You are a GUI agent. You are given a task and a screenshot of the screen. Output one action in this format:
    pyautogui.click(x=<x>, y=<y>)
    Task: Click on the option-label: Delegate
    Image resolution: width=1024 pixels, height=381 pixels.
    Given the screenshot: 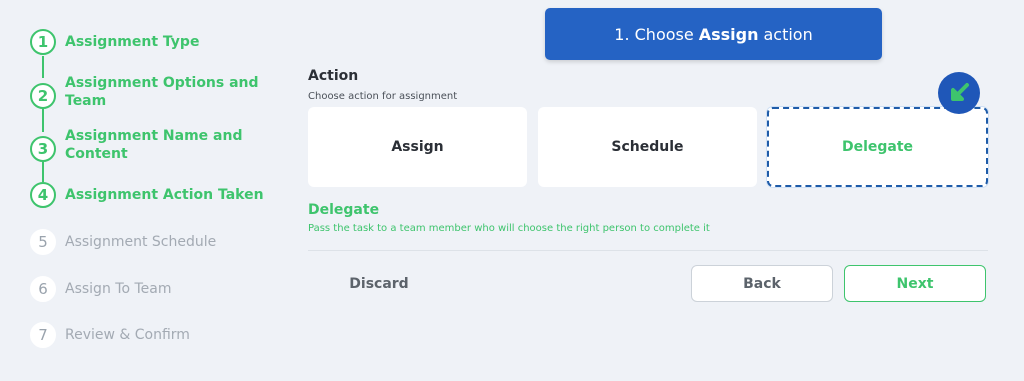 What is the action you would take?
    pyautogui.click(x=877, y=147)
    